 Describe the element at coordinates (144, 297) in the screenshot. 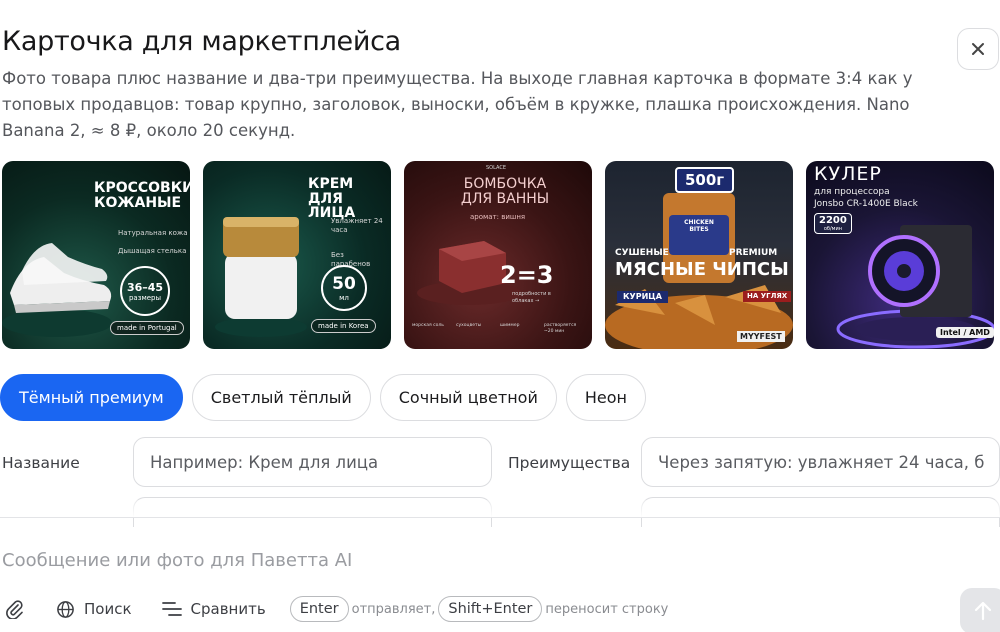

I see `badge-unit: размеры` at that location.